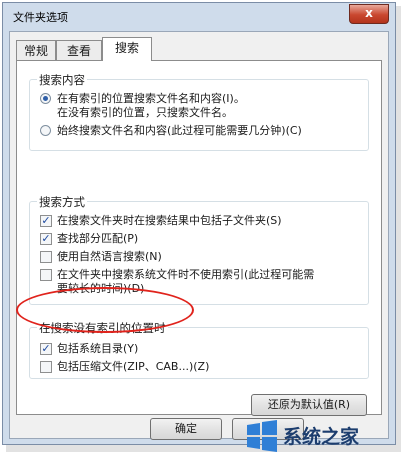 This screenshot has width=411, height=463. I want to click on radio-label-line1: 在有索引的位置搜索文件名和内容(I)。, so click(151, 98).